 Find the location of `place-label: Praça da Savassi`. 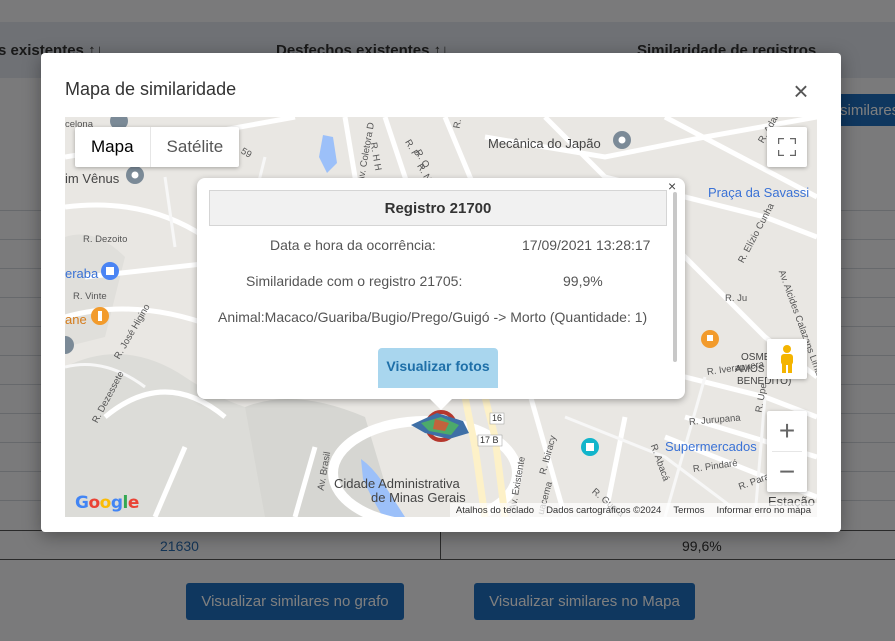

place-label: Praça da Savassi is located at coordinates (758, 192).